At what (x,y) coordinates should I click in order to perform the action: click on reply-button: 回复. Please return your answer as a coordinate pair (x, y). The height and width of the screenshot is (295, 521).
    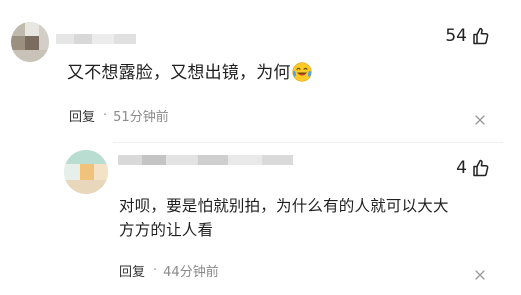
    Looking at the image, I should click on (82, 115).